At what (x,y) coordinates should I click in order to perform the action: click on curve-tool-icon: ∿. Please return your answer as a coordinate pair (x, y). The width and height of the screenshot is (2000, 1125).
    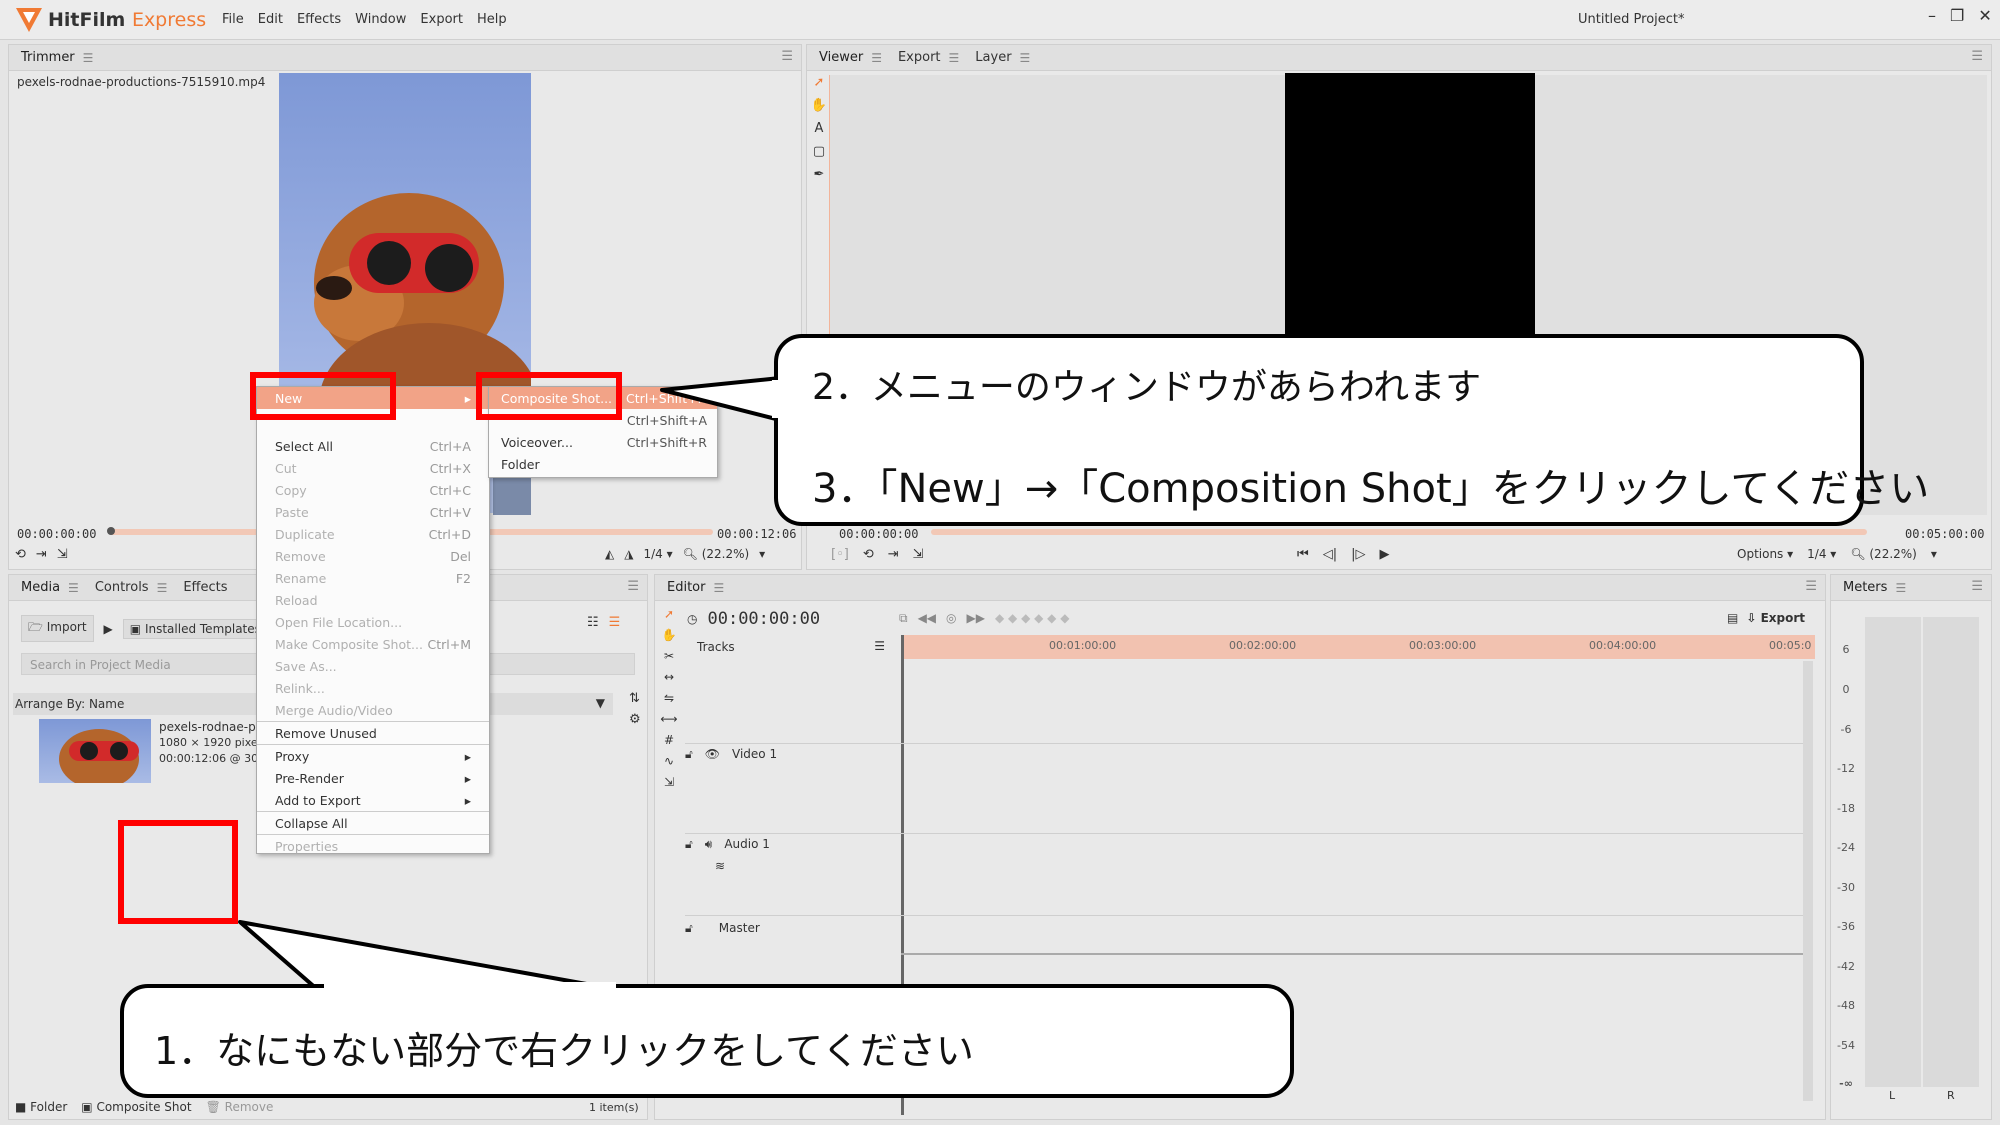
    Looking at the image, I should click on (669, 761).